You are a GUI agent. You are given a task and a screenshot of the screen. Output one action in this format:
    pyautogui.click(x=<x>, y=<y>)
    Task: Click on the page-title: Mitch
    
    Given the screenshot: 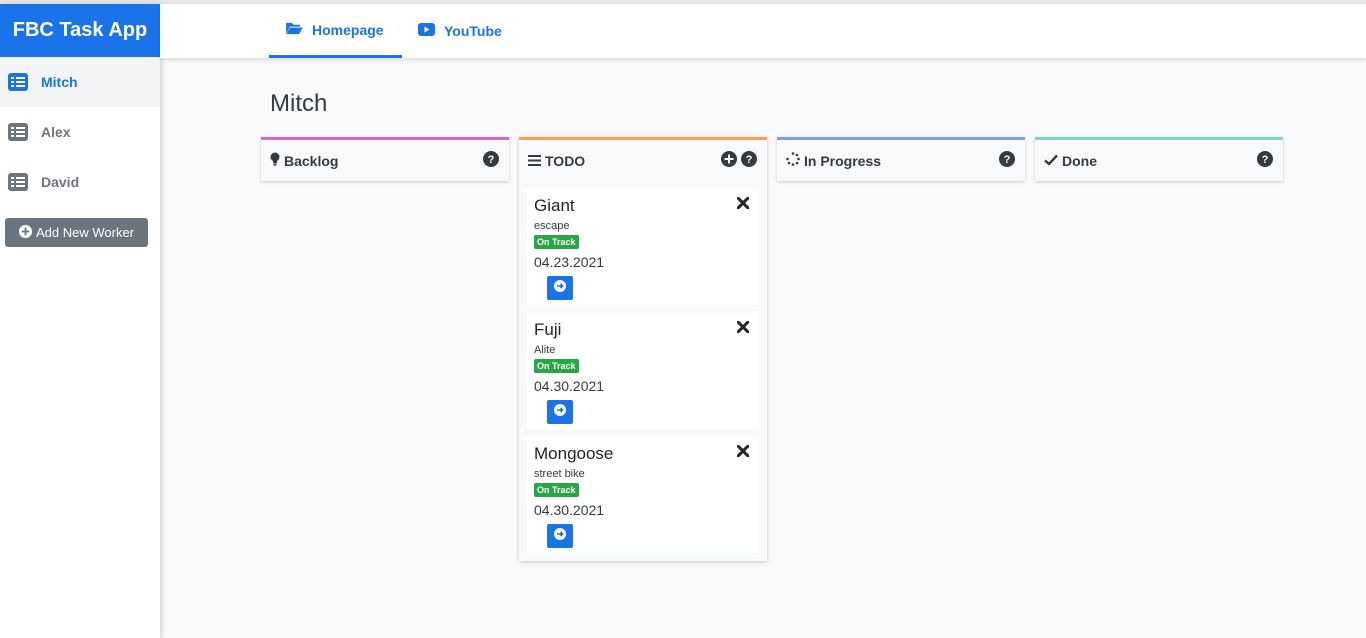 What is the action you would take?
    pyautogui.click(x=299, y=103)
    